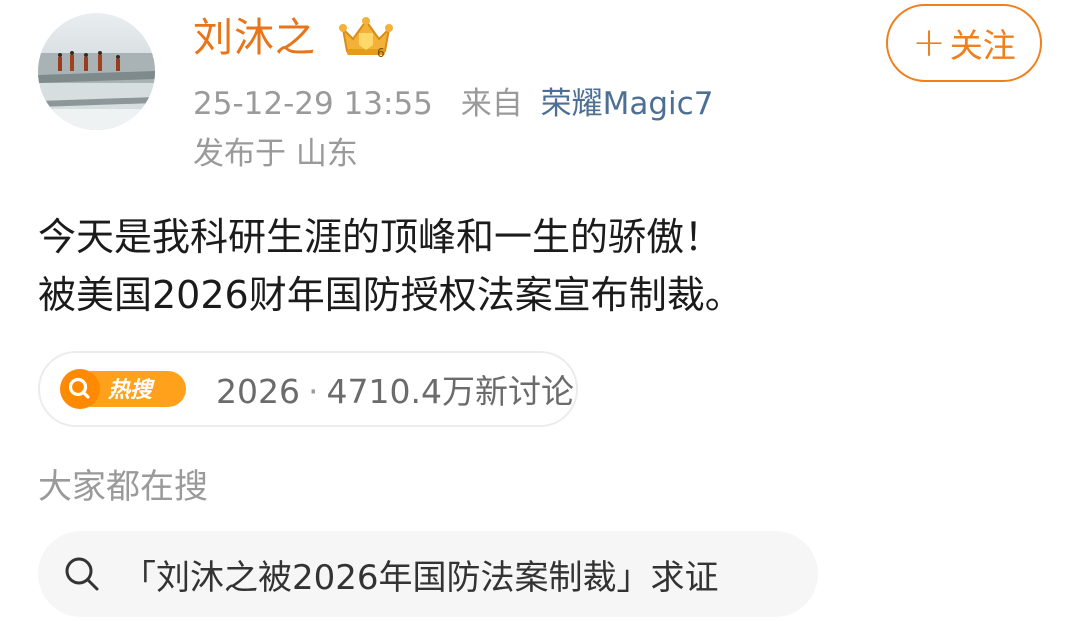  I want to click on author-name: 刘沐之, so click(254, 38).